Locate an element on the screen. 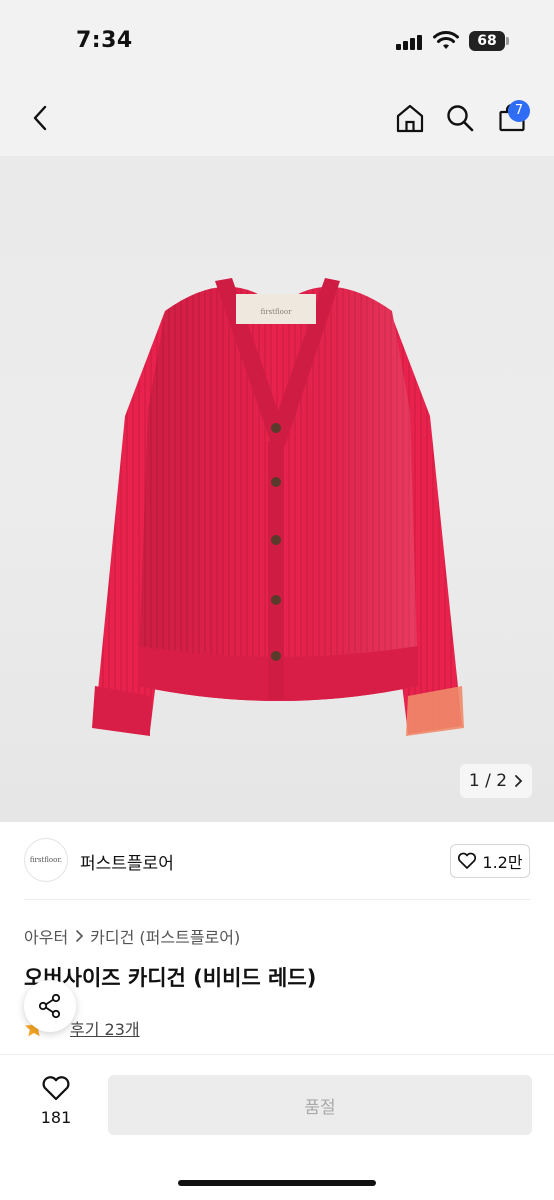  home-icon is located at coordinates (410, 118).